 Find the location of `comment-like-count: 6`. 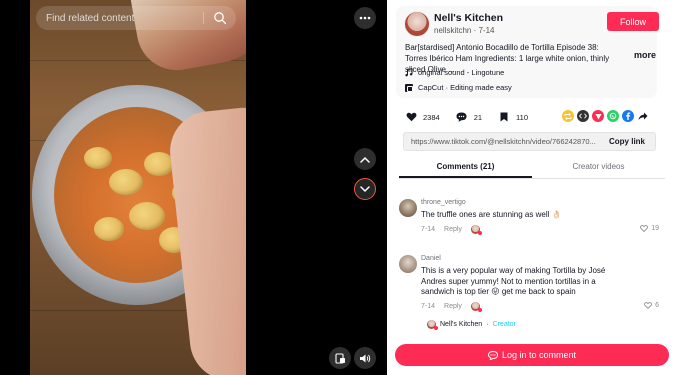

comment-like-count: 6 is located at coordinates (657, 305).